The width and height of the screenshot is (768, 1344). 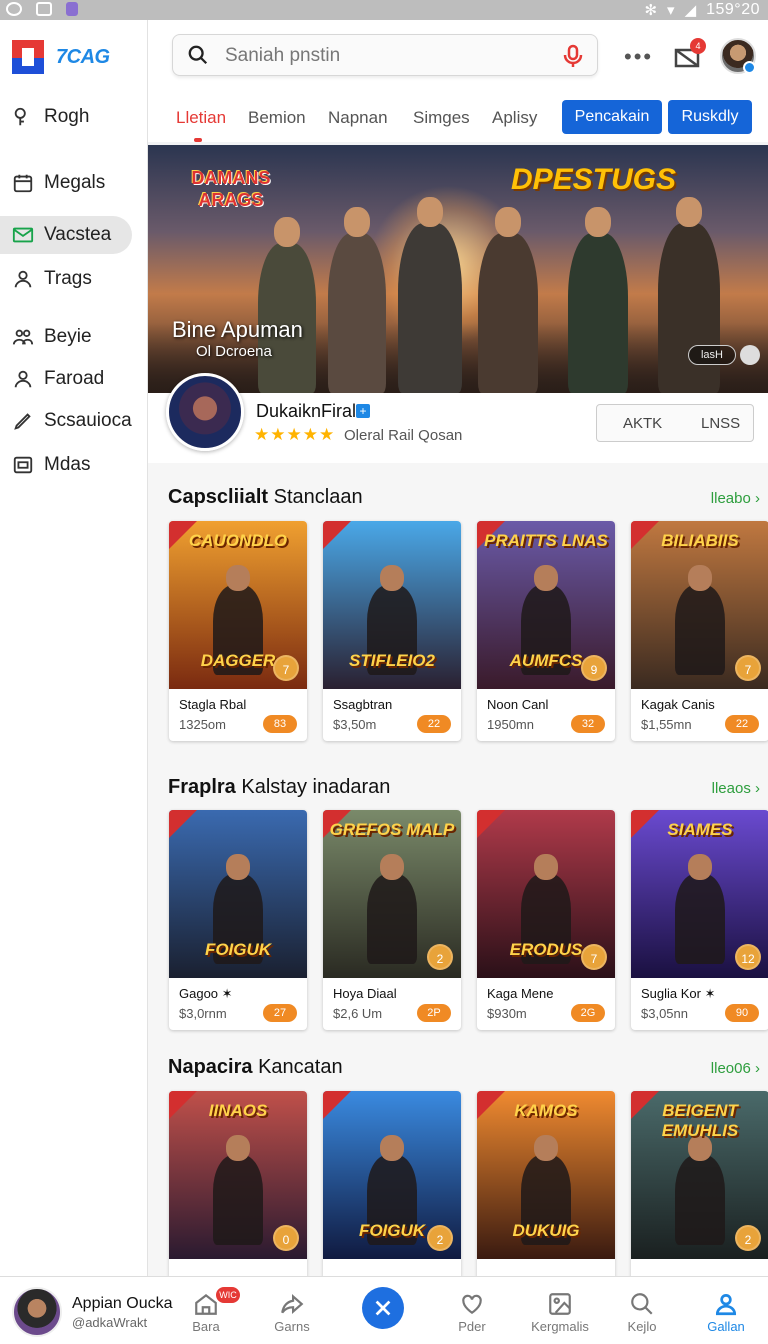 What do you see at coordinates (698, 46) in the screenshot?
I see `notification-badge: 4` at bounding box center [698, 46].